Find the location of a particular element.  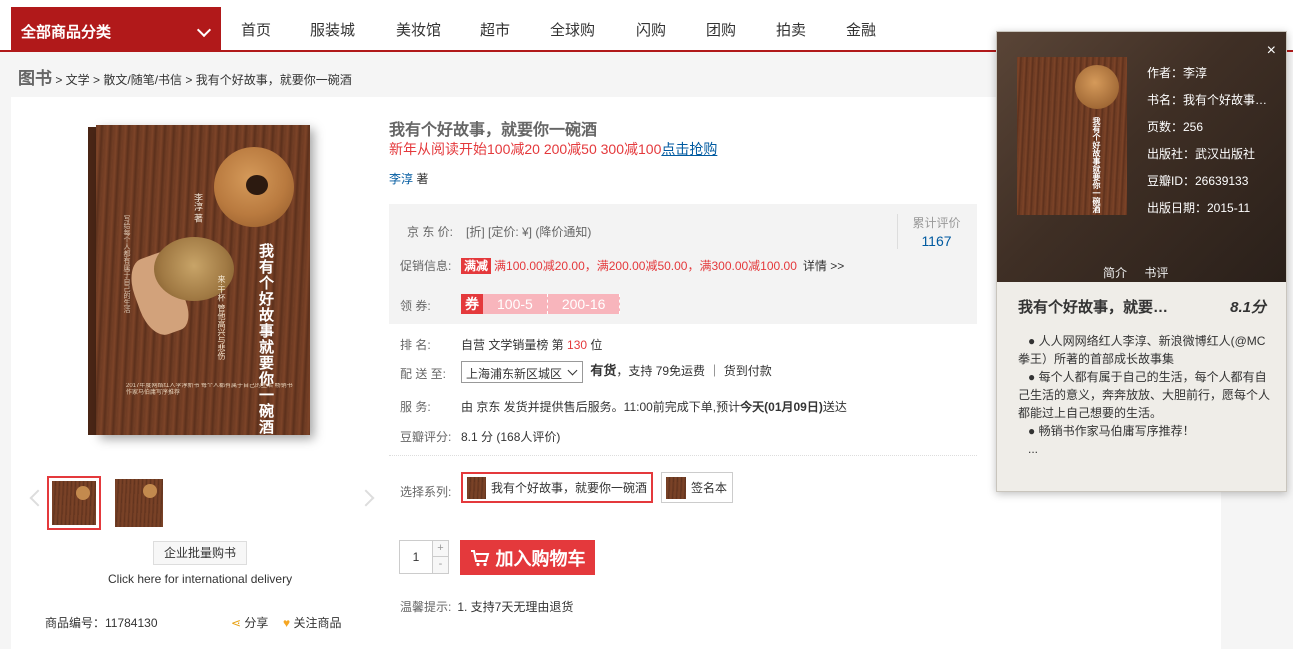

all-categories-label: 全部商品分类 is located at coordinates (66, 32).